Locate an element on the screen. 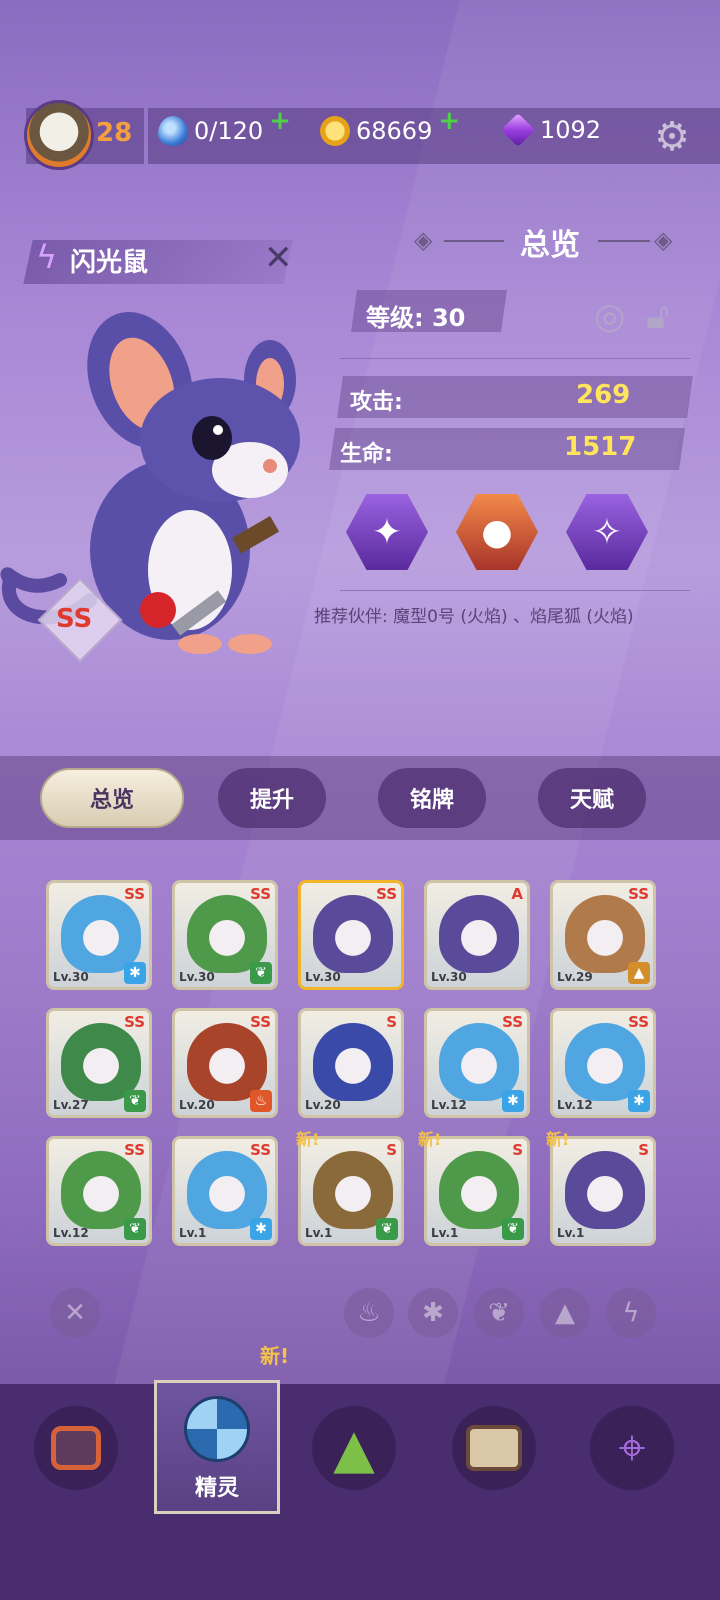 The height and width of the screenshot is (1600, 720). nav-world-icon: ▲ is located at coordinates (354, 1448).